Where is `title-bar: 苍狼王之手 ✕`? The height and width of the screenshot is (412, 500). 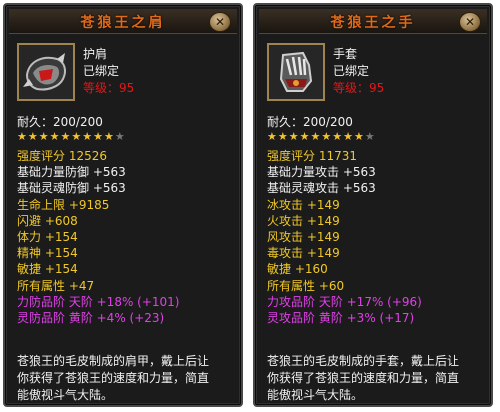
title-bar: 苍狼王之手 ✕ is located at coordinates (373, 21).